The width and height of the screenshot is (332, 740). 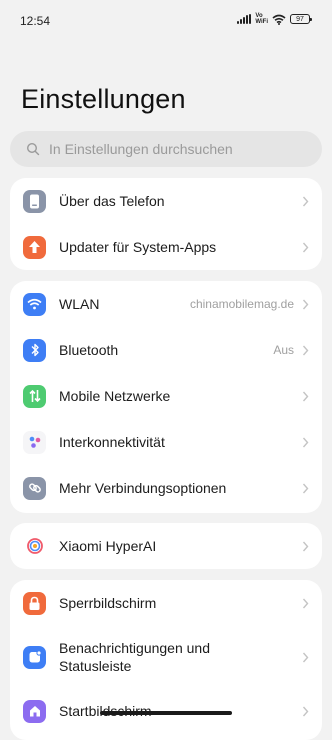 What do you see at coordinates (34, 396) in the screenshot?
I see `mobile-network-icon` at bounding box center [34, 396].